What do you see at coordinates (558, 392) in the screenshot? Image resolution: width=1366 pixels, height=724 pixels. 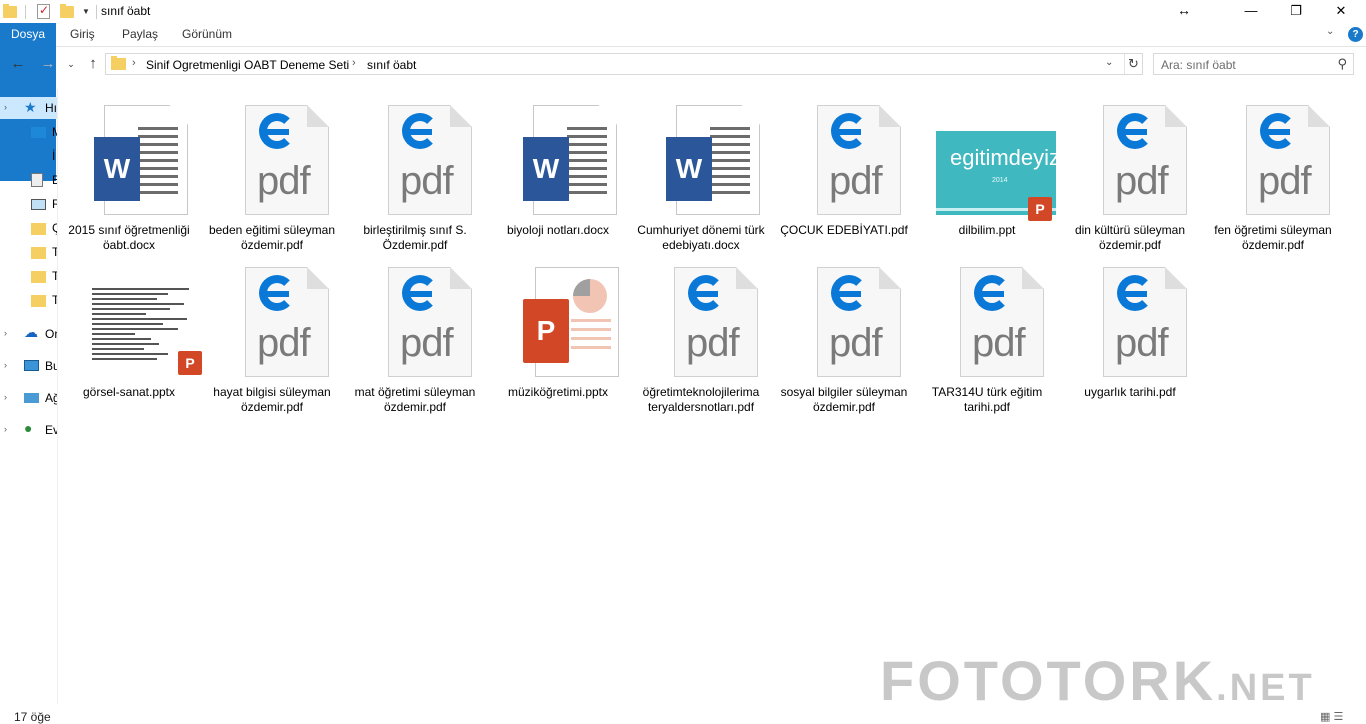 I see `file-name: müziköğretimi.pptx` at bounding box center [558, 392].